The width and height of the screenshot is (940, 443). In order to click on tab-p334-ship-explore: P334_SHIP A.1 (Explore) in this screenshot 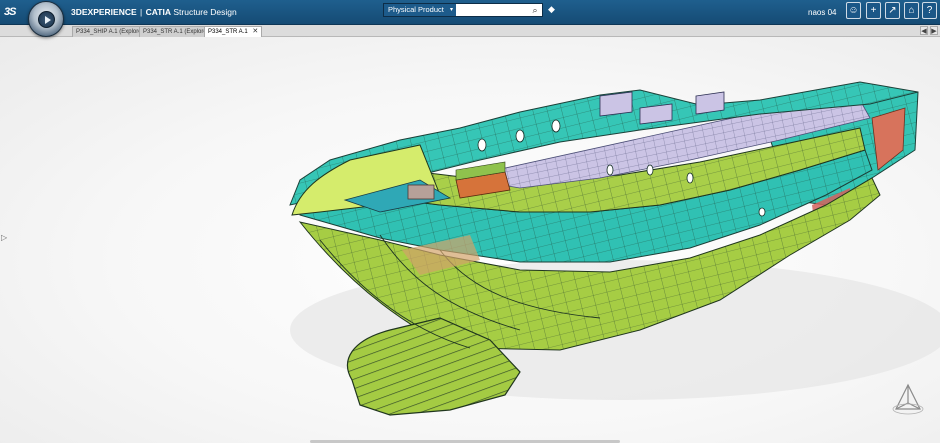, I will do `click(110, 31)`.